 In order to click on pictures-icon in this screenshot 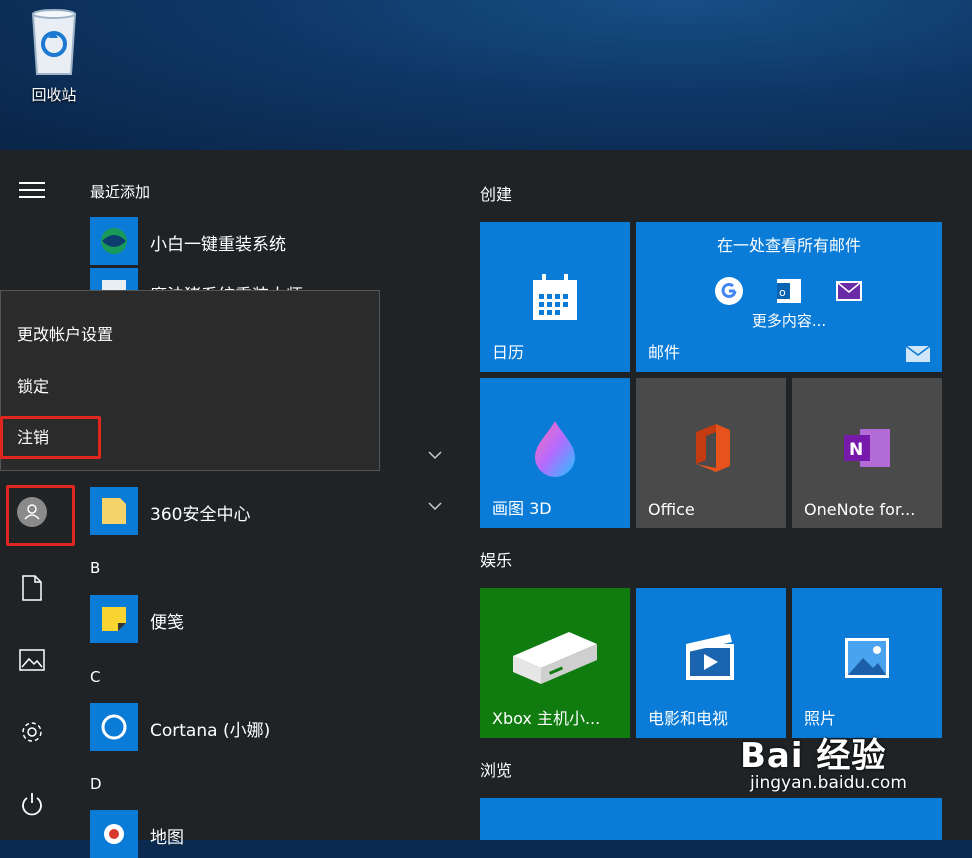, I will do `click(32, 660)`.